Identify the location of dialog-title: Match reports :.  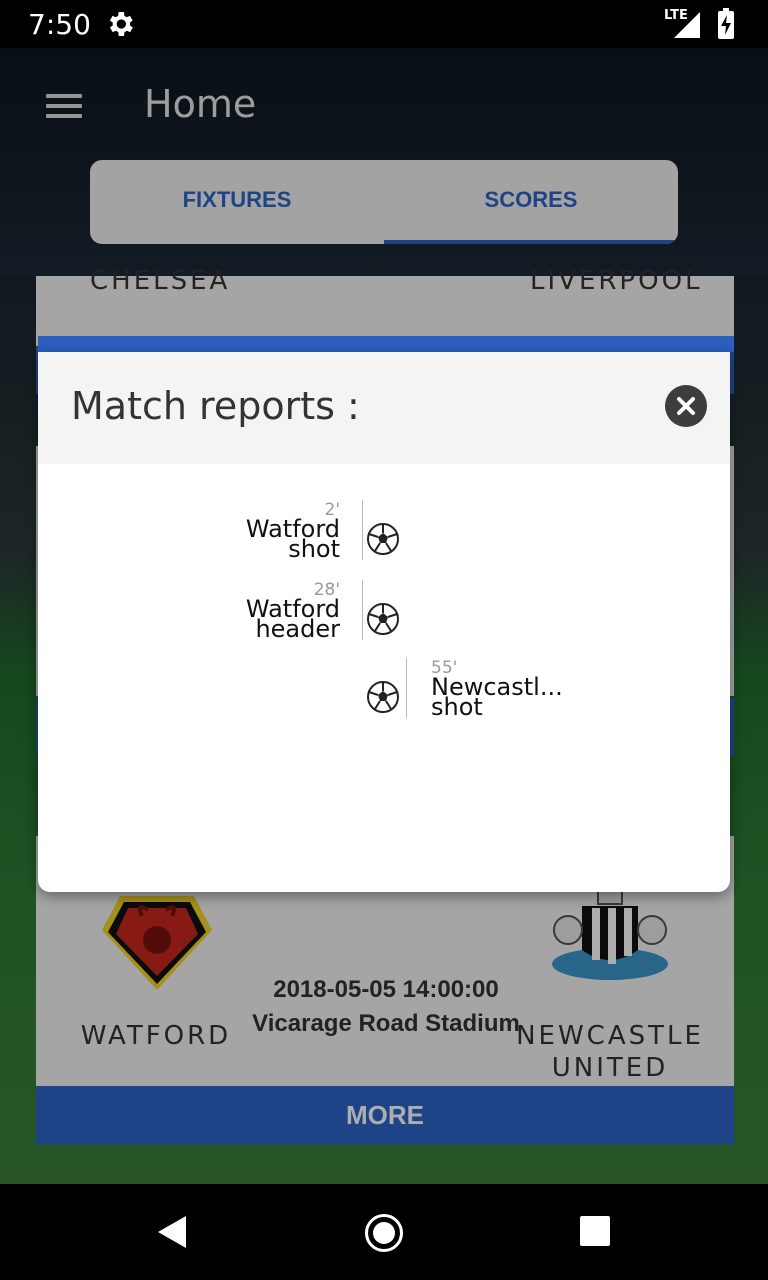
(215, 406).